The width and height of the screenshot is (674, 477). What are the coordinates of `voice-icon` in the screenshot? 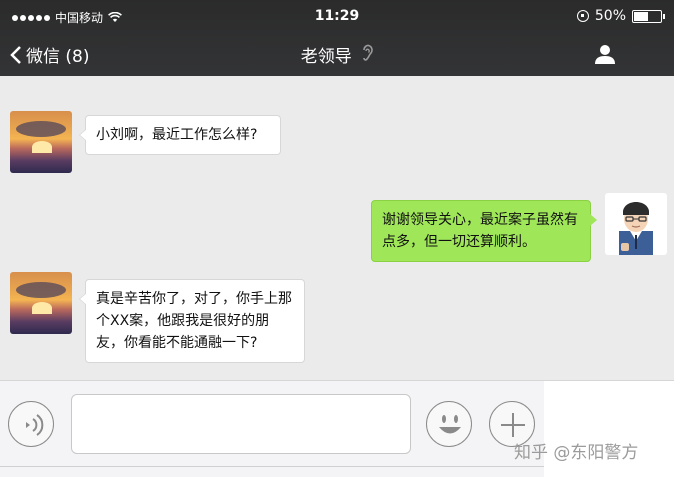 It's located at (35, 425).